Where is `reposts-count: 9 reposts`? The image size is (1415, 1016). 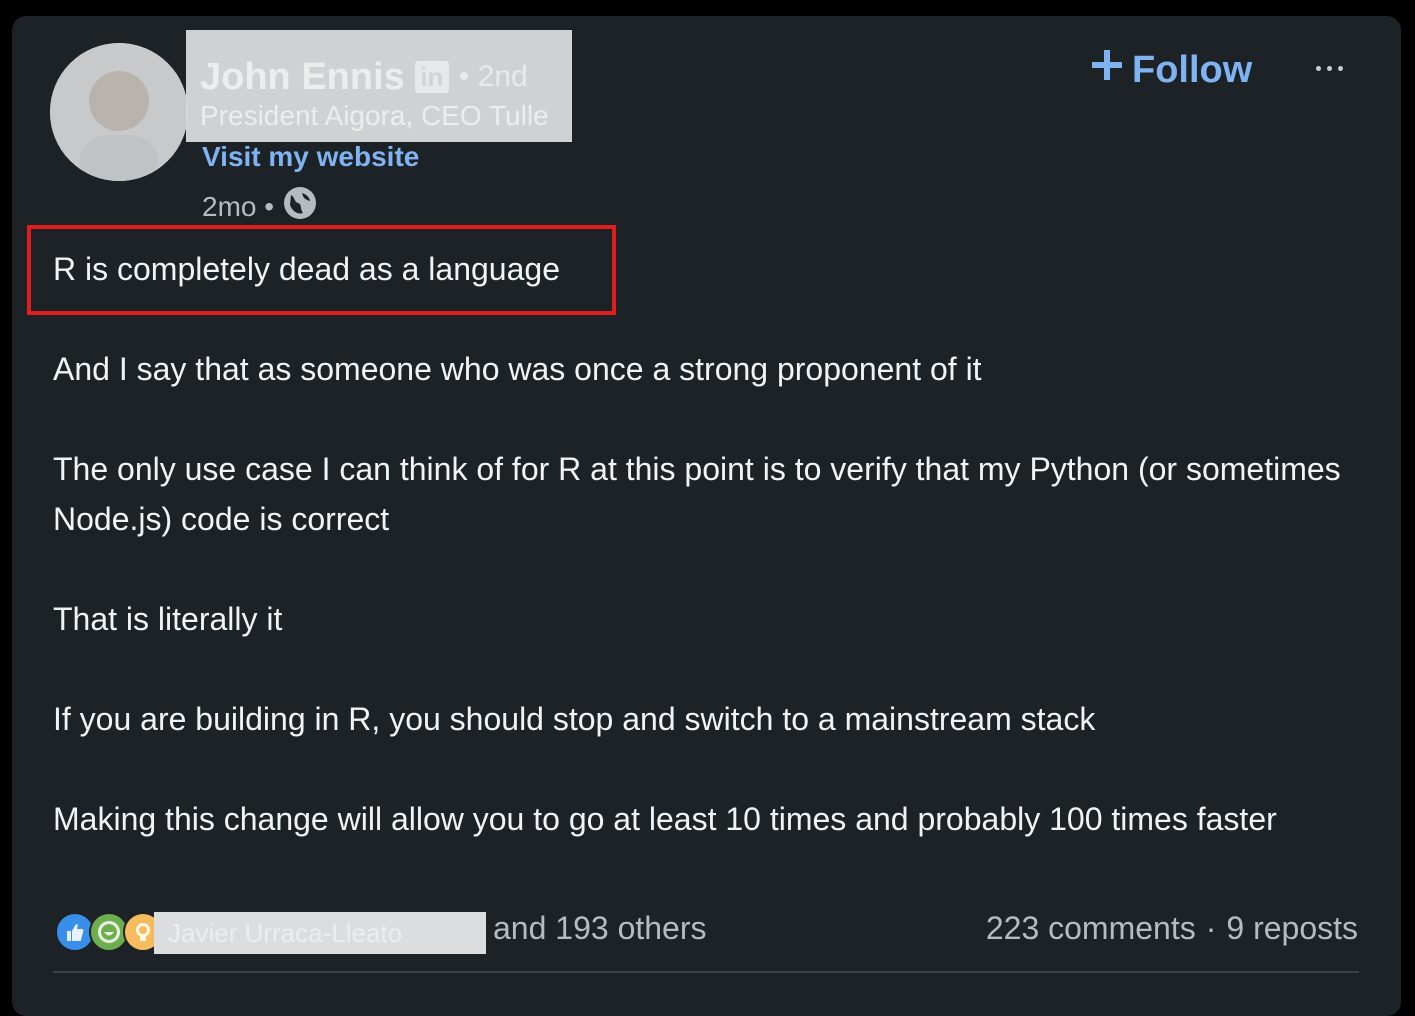 reposts-count: 9 reposts is located at coordinates (1292, 928).